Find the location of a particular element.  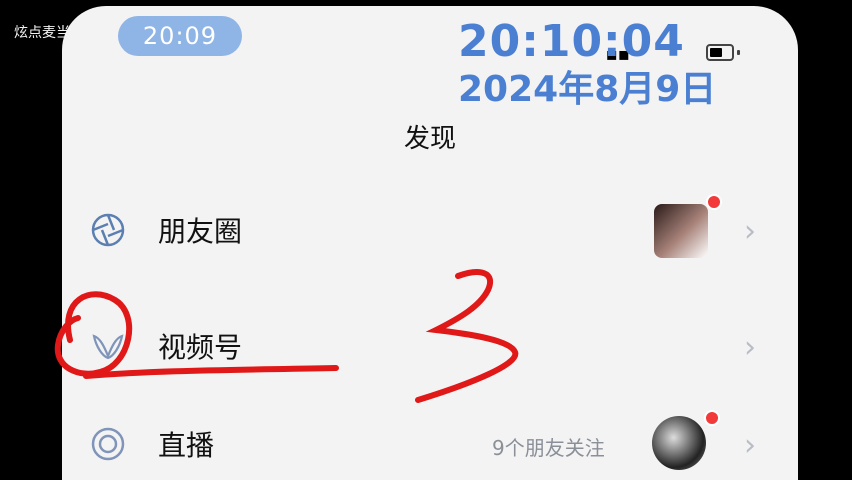

overlay-clock-time: 20:10:04 is located at coordinates (571, 41).